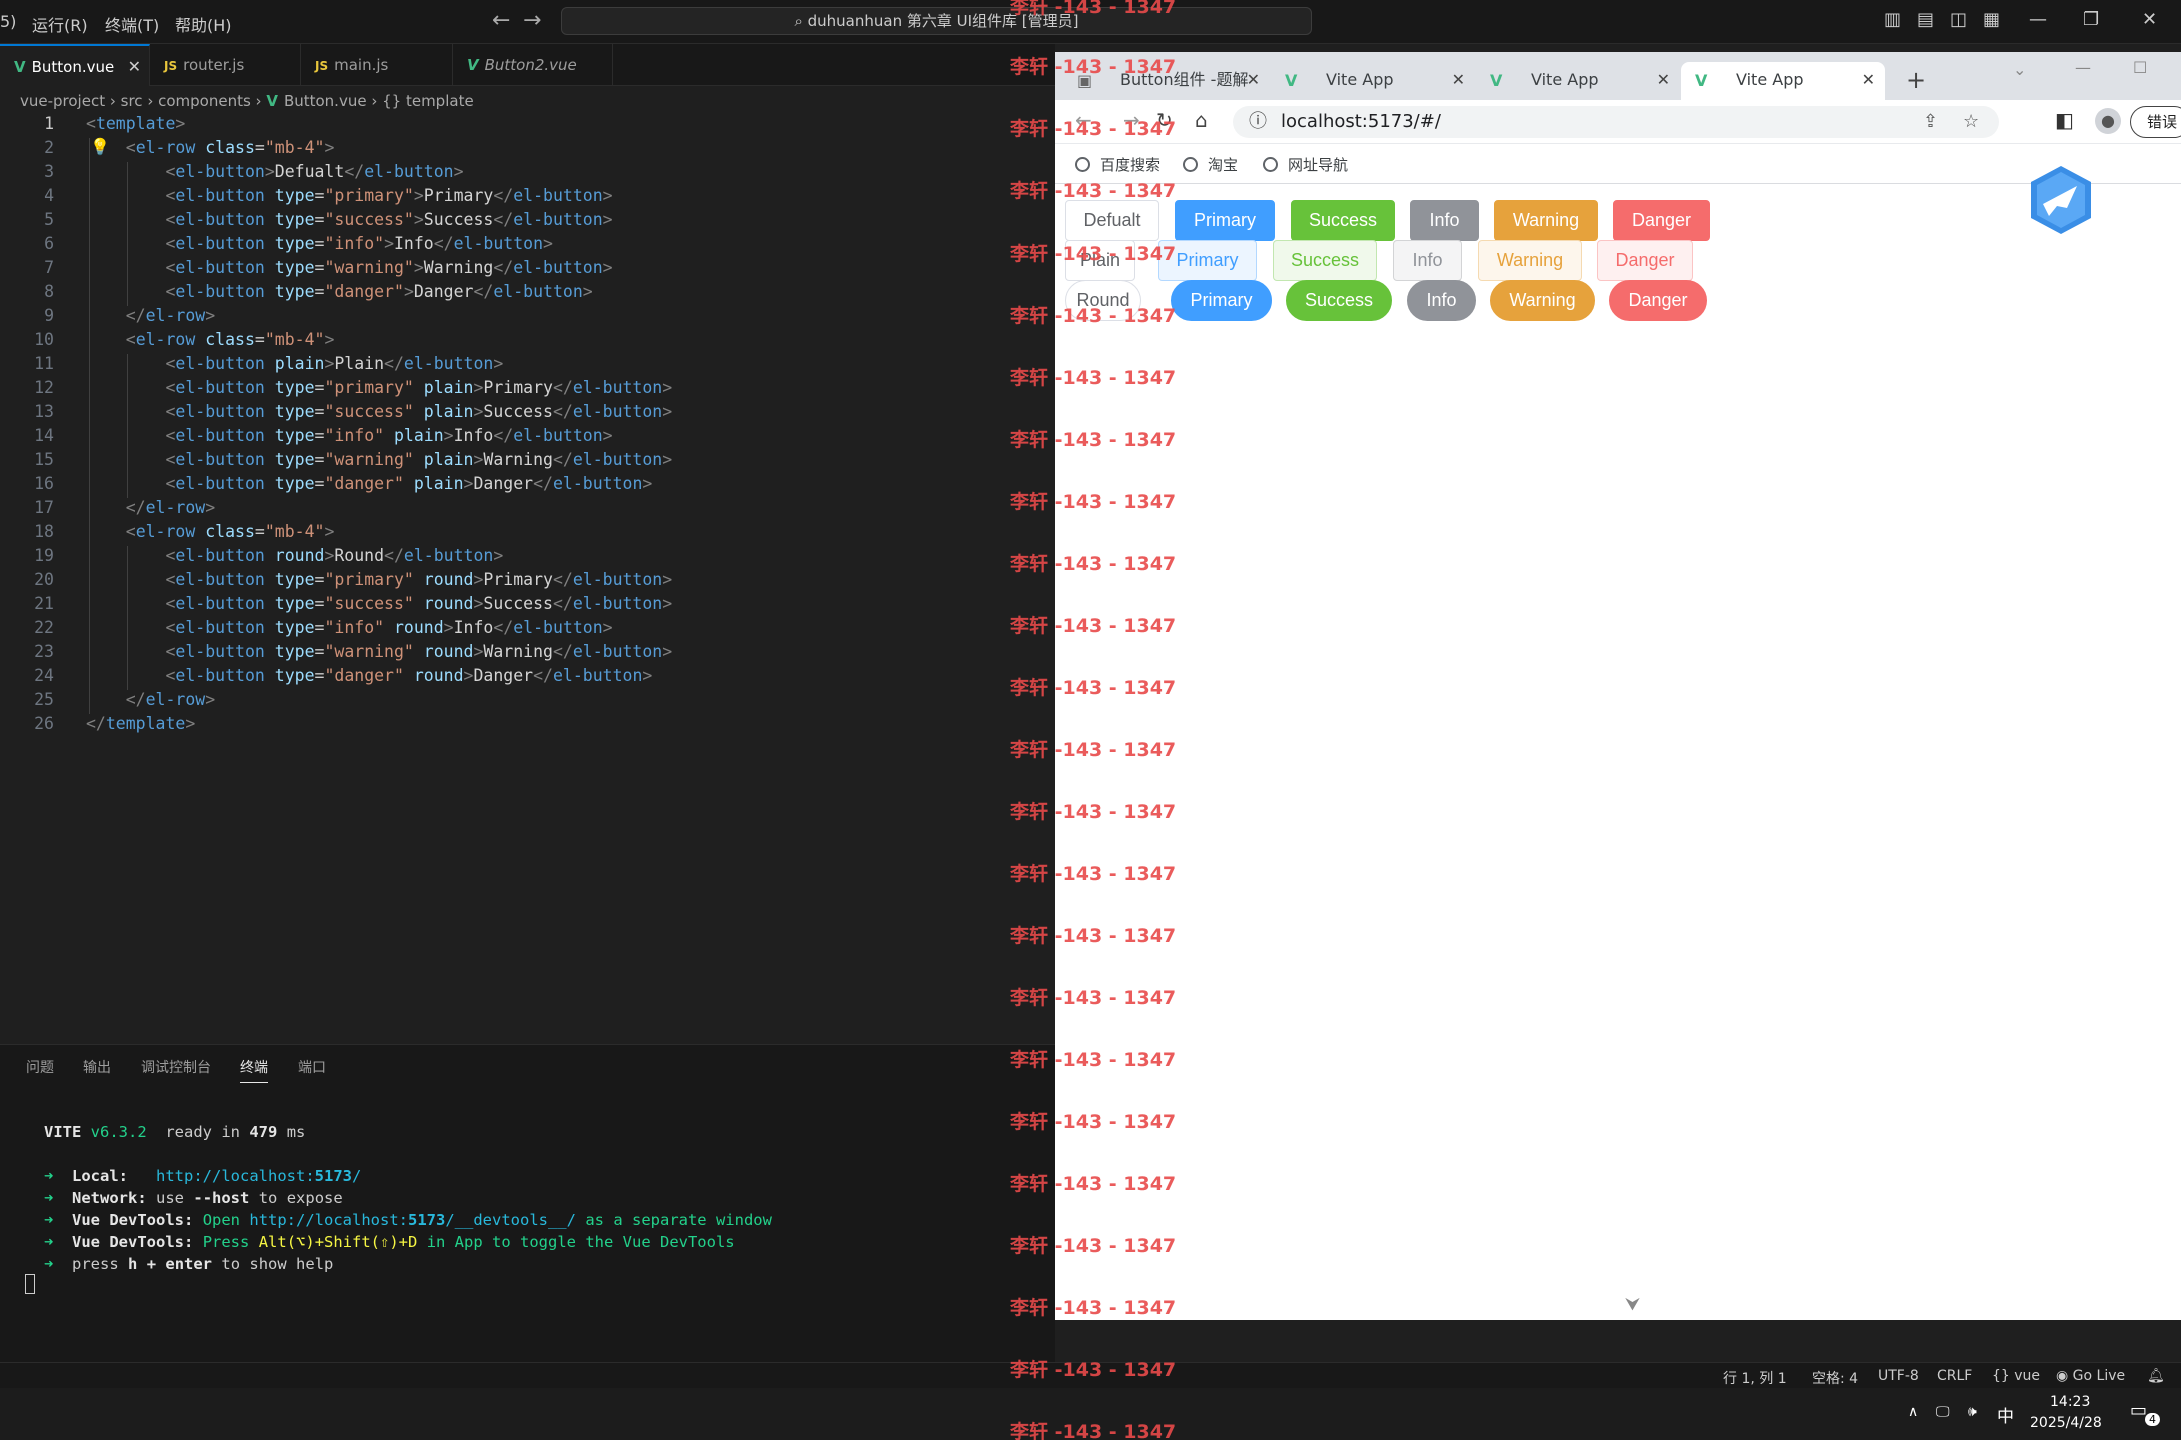  Describe the element at coordinates (2070, 1402) in the screenshot. I see `clock-time: 14:23` at that location.